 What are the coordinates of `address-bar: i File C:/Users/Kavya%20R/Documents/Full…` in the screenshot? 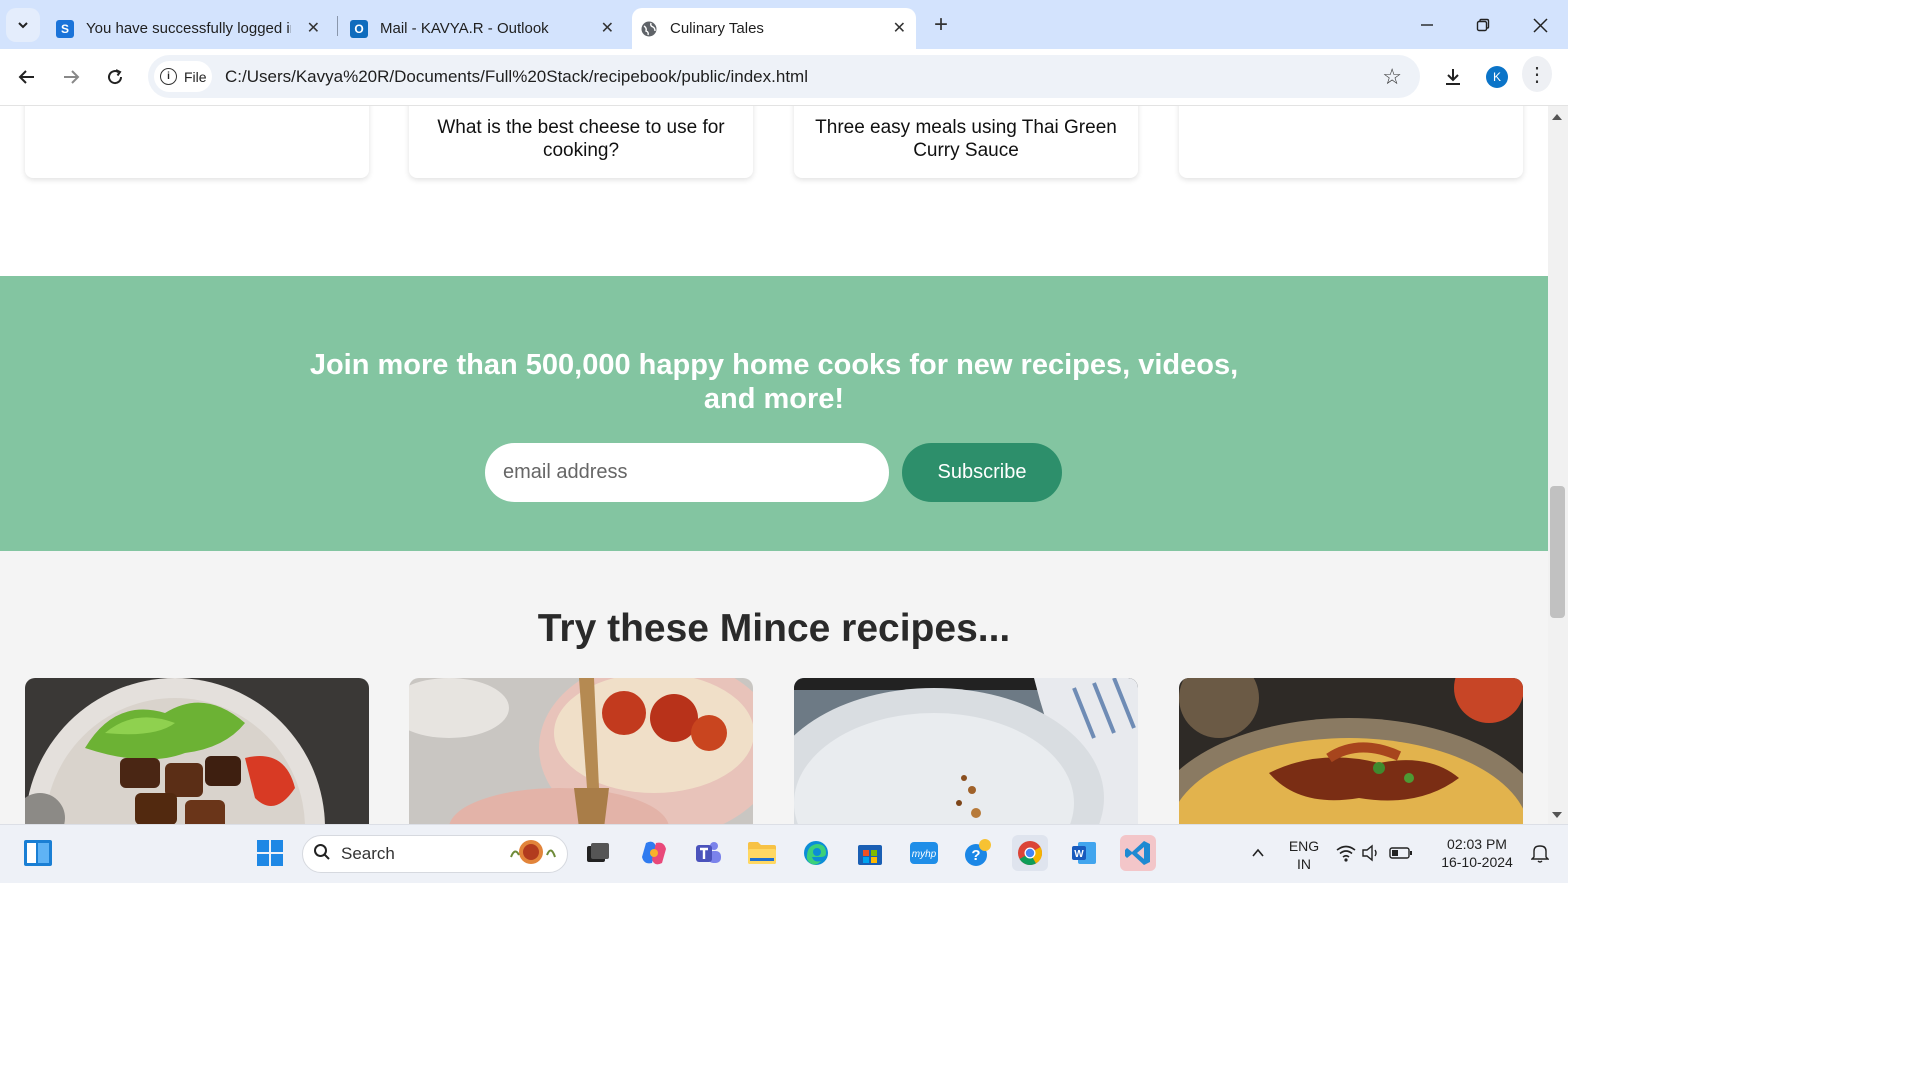 It's located at (784, 76).